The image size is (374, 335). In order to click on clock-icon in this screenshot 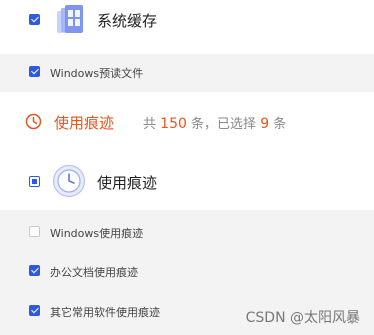, I will do `click(33, 121)`.